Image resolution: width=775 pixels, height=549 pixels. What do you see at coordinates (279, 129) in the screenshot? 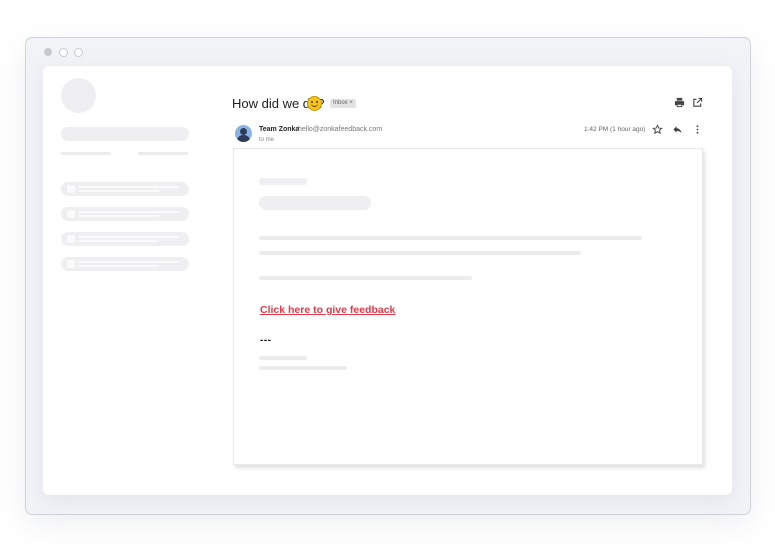
I see `sender-name: Team Zonka` at bounding box center [279, 129].